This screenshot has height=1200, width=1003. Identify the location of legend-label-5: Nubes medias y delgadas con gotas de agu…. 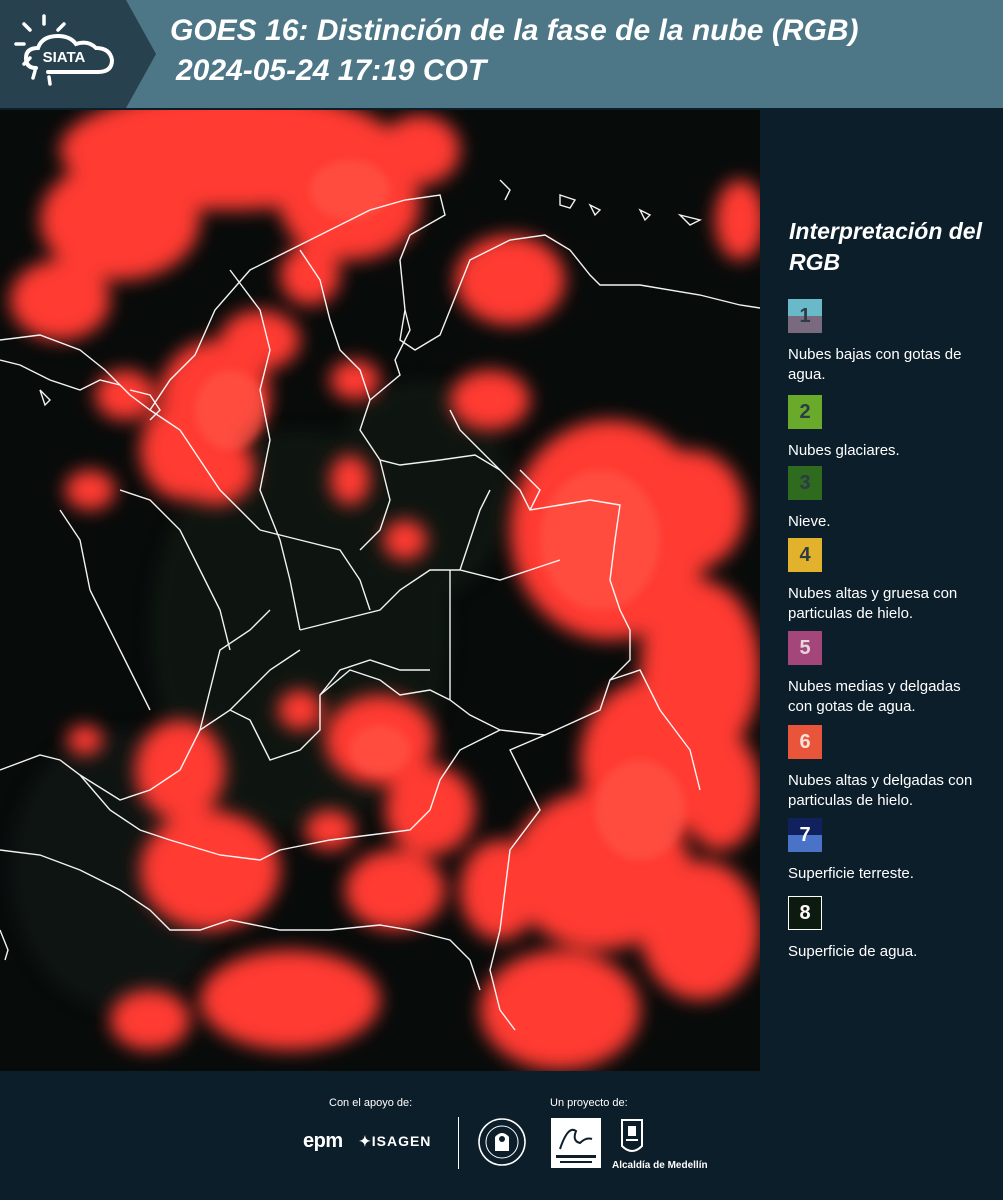
(874, 696).